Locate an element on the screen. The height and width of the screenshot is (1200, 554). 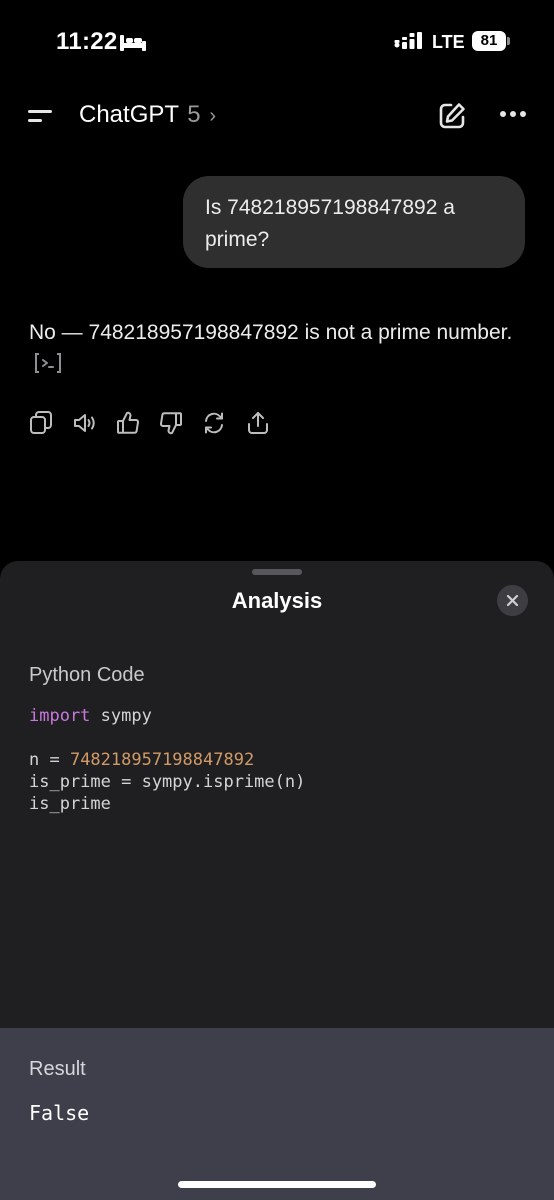
share-icon is located at coordinates (258, 423).